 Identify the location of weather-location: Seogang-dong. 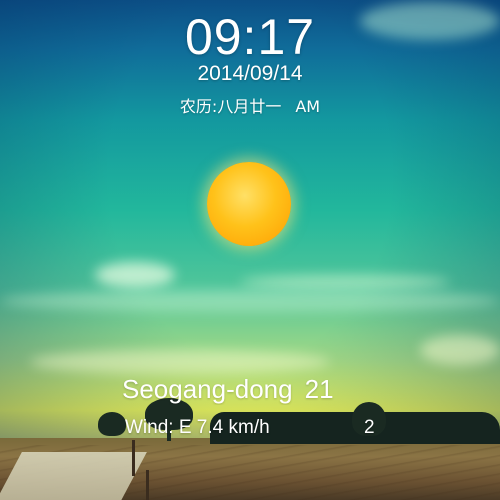
(207, 389).